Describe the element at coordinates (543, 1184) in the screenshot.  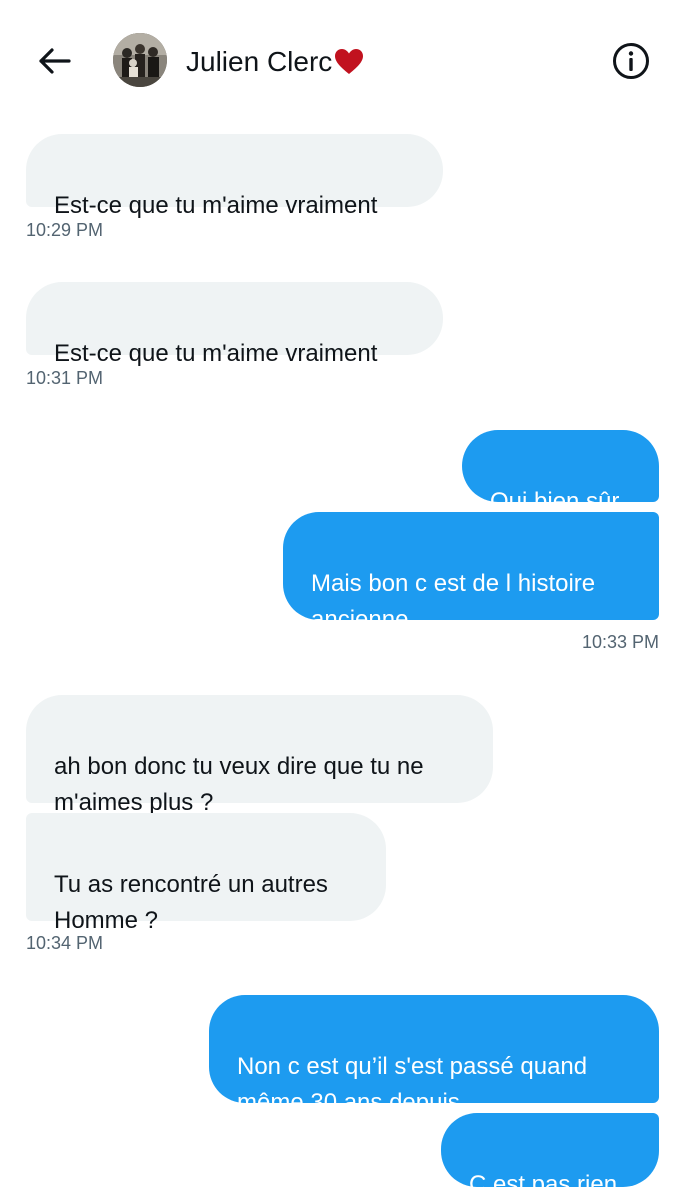
I see `message-text: C est pas rien` at that location.